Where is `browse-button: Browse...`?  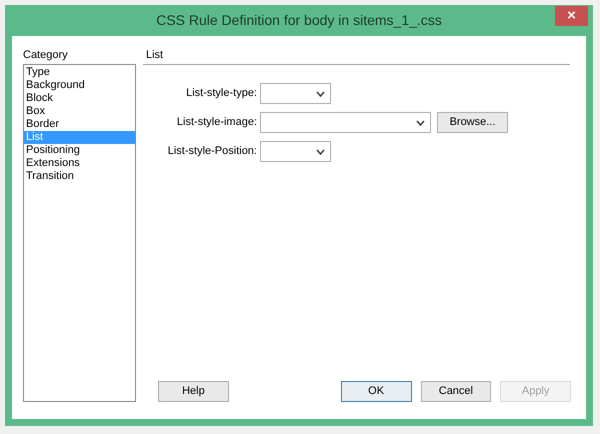 browse-button: Browse... is located at coordinates (472, 122).